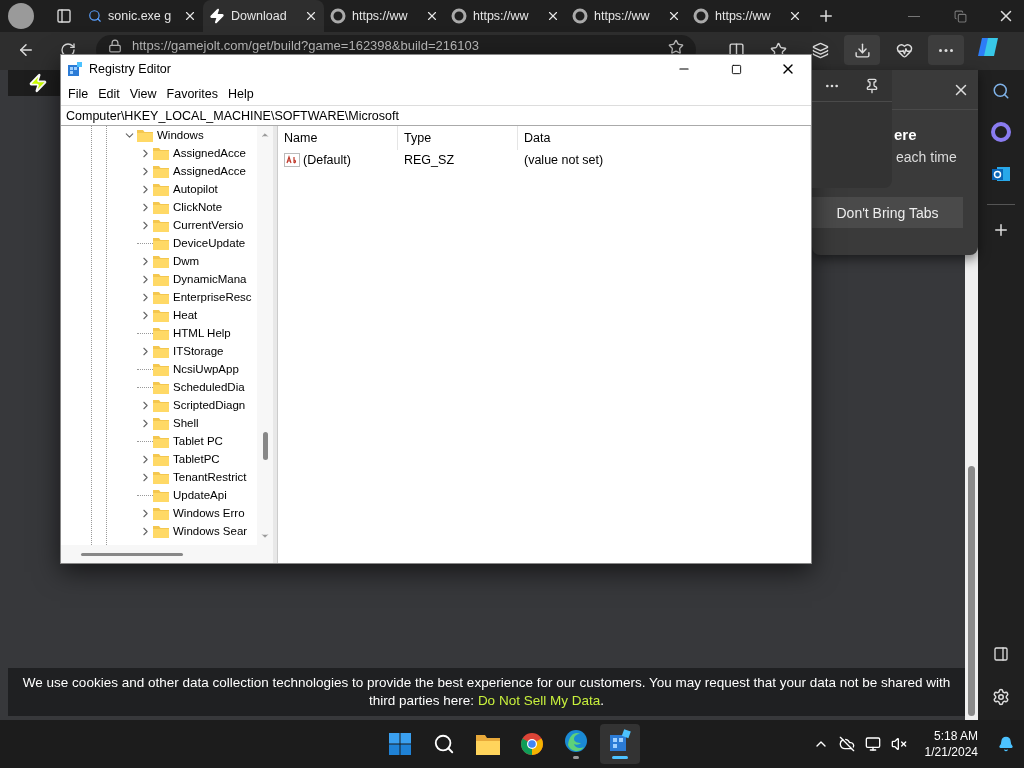 The height and width of the screenshot is (768, 1024). Describe the element at coordinates (872, 85) in the screenshot. I see `pin-icon` at that location.